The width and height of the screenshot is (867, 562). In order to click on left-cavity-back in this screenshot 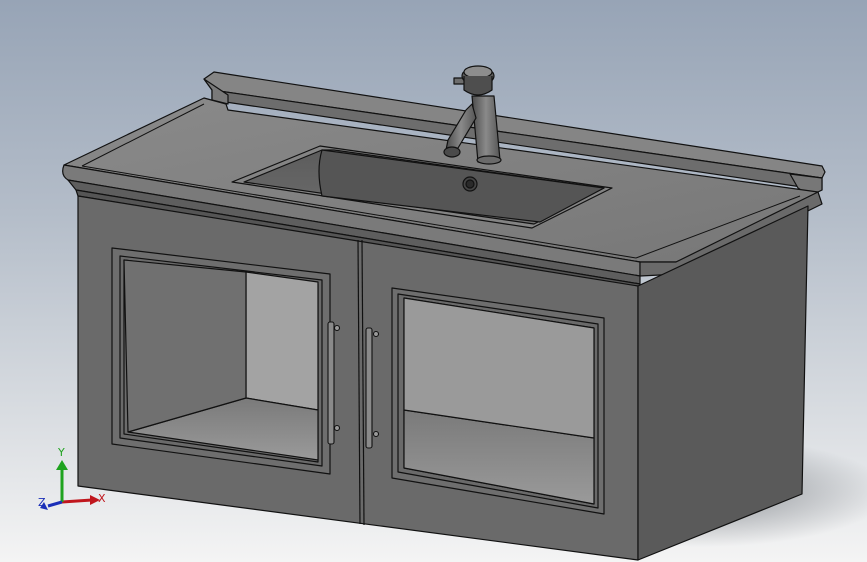, I will do `click(282, 341)`.